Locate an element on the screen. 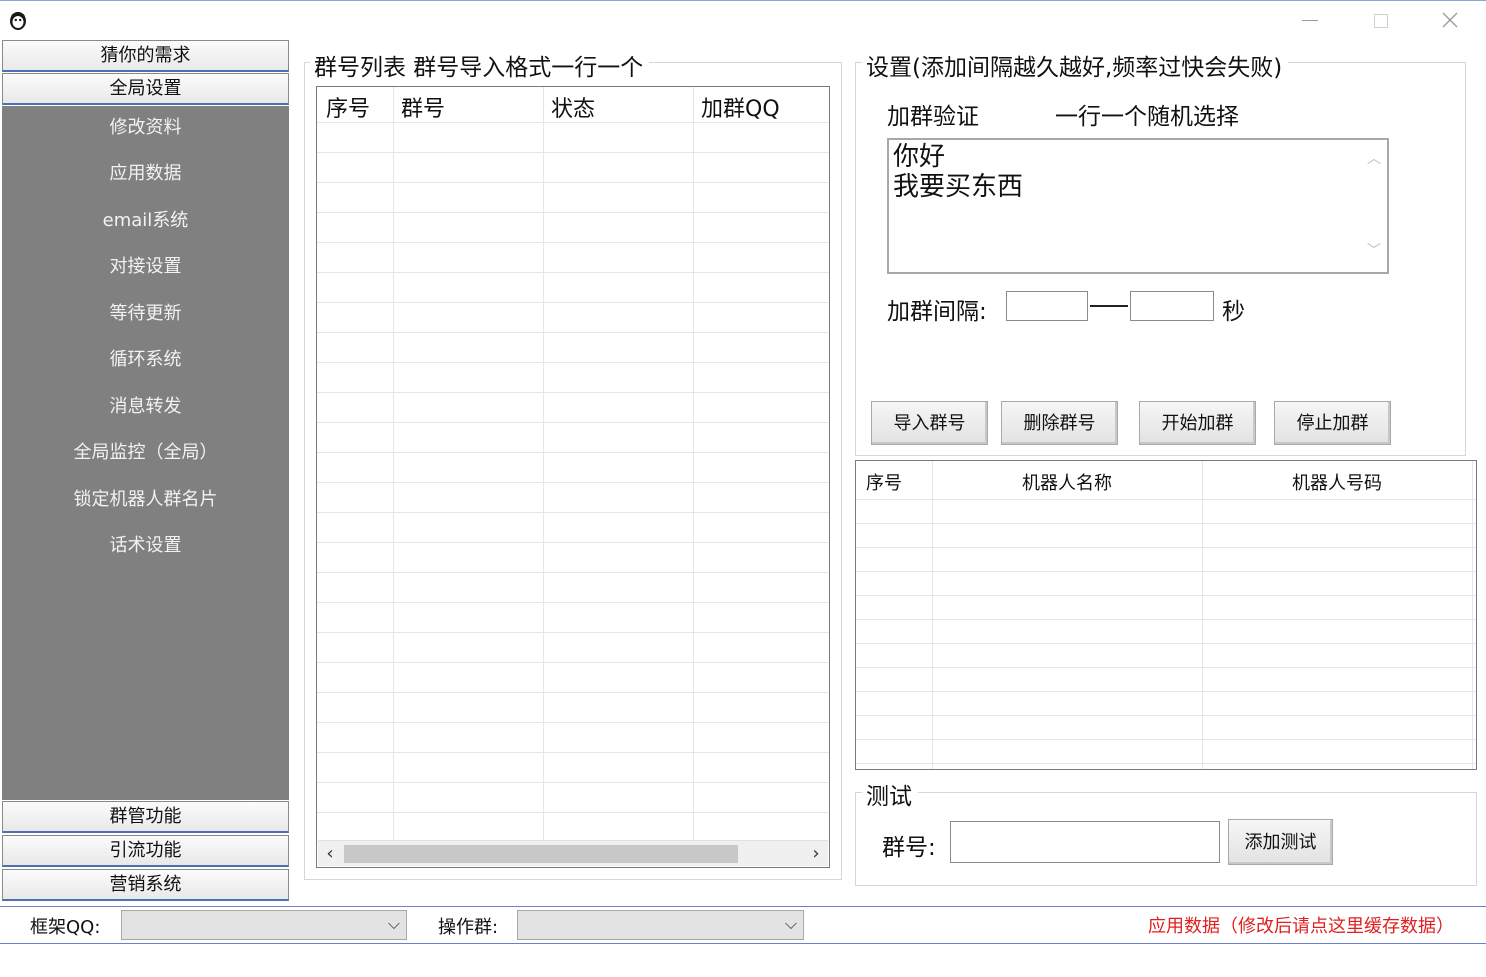 The height and width of the screenshot is (977, 1486). scroll-thumb is located at coordinates (541, 854).